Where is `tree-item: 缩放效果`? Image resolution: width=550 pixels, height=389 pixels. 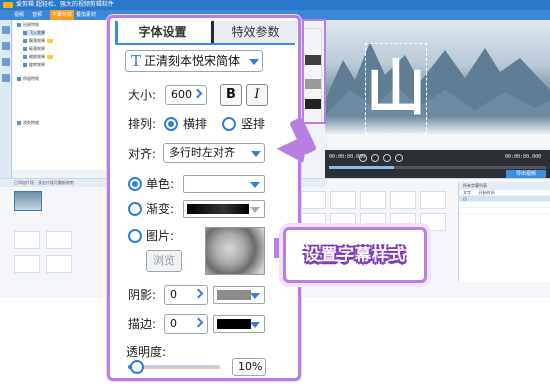
tree-item: 缩放效果 is located at coordinates (38, 57).